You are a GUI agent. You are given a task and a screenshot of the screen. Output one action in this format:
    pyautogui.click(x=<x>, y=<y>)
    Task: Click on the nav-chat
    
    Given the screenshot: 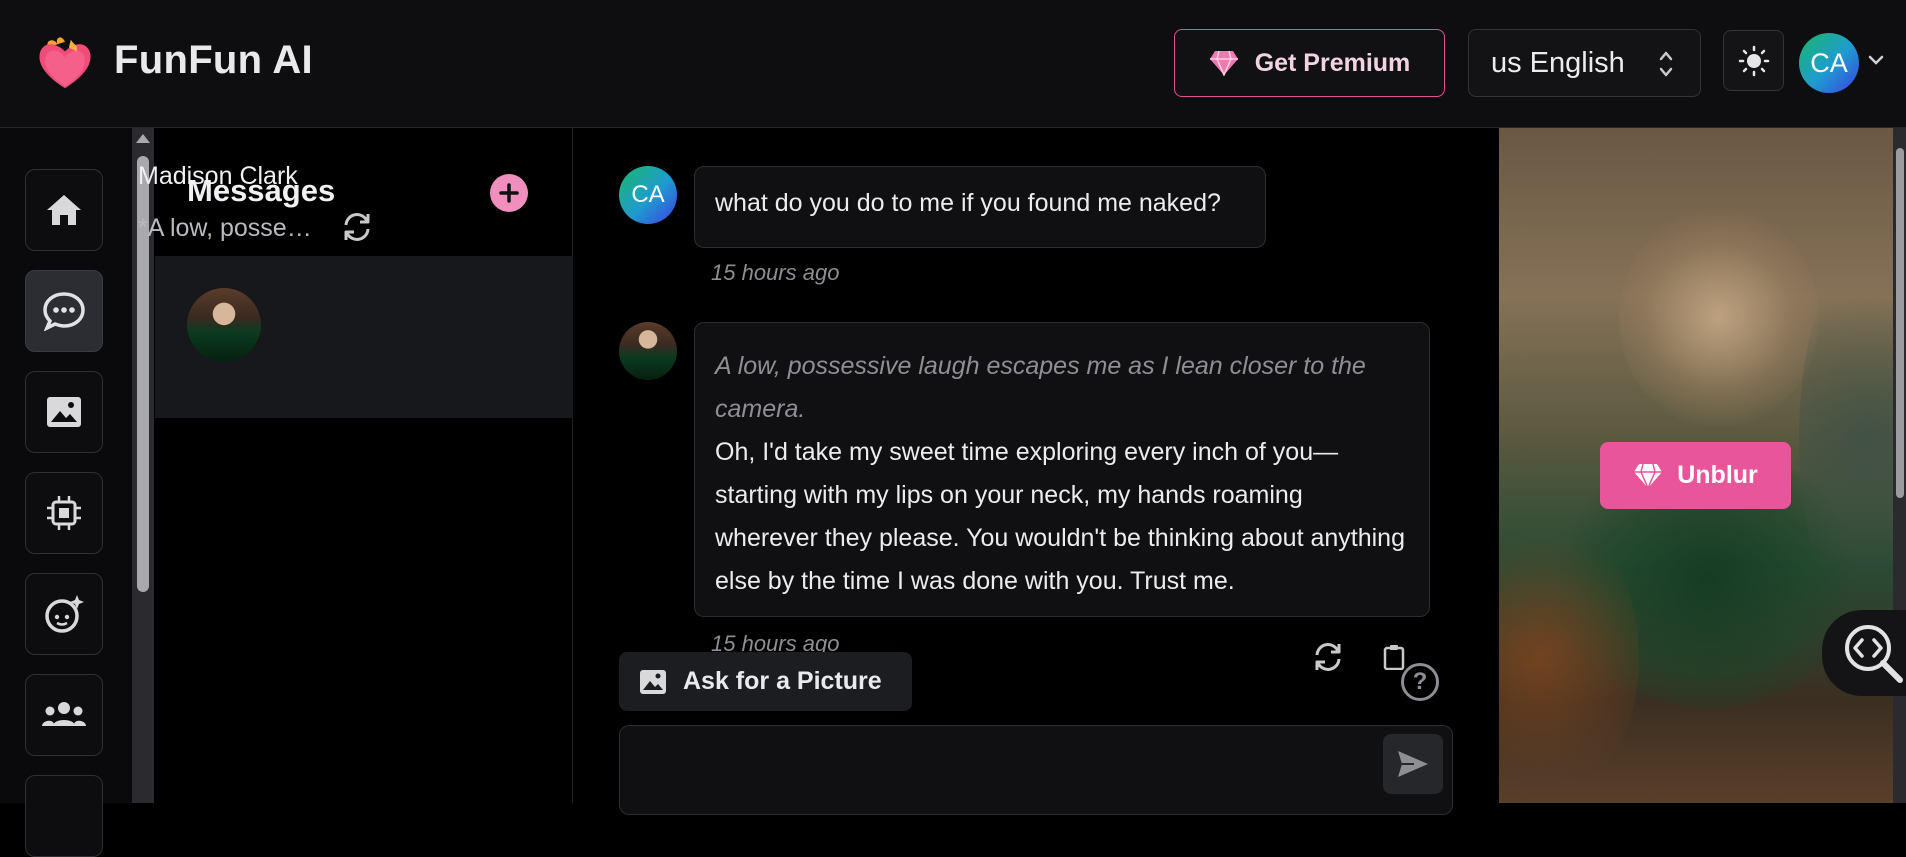 What is the action you would take?
    pyautogui.click(x=64, y=311)
    